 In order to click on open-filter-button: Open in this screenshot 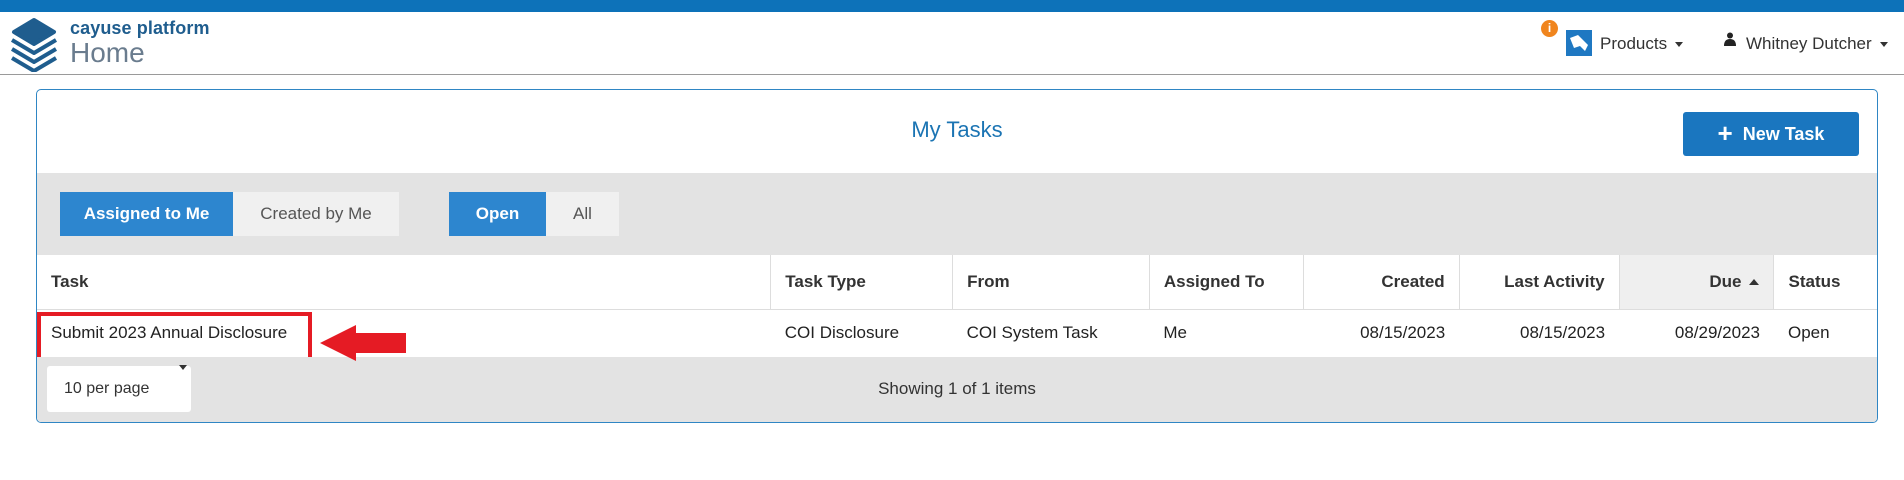, I will do `click(497, 214)`.